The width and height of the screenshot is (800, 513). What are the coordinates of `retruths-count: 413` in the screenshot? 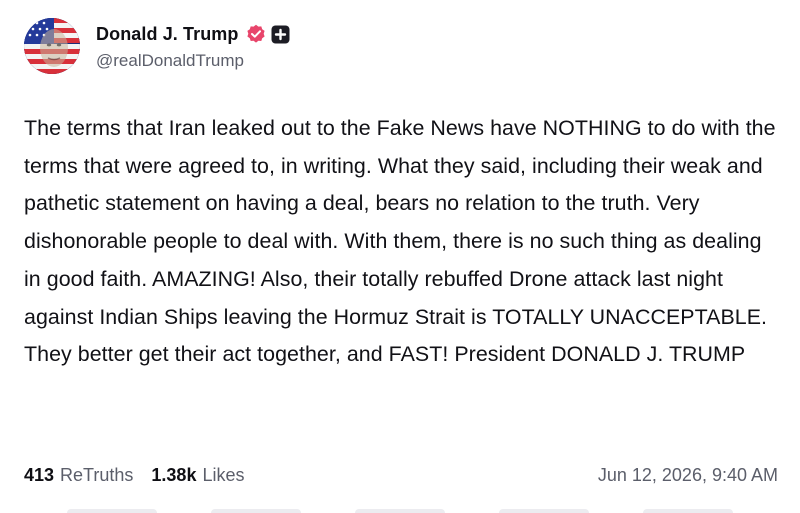 It's located at (39, 474).